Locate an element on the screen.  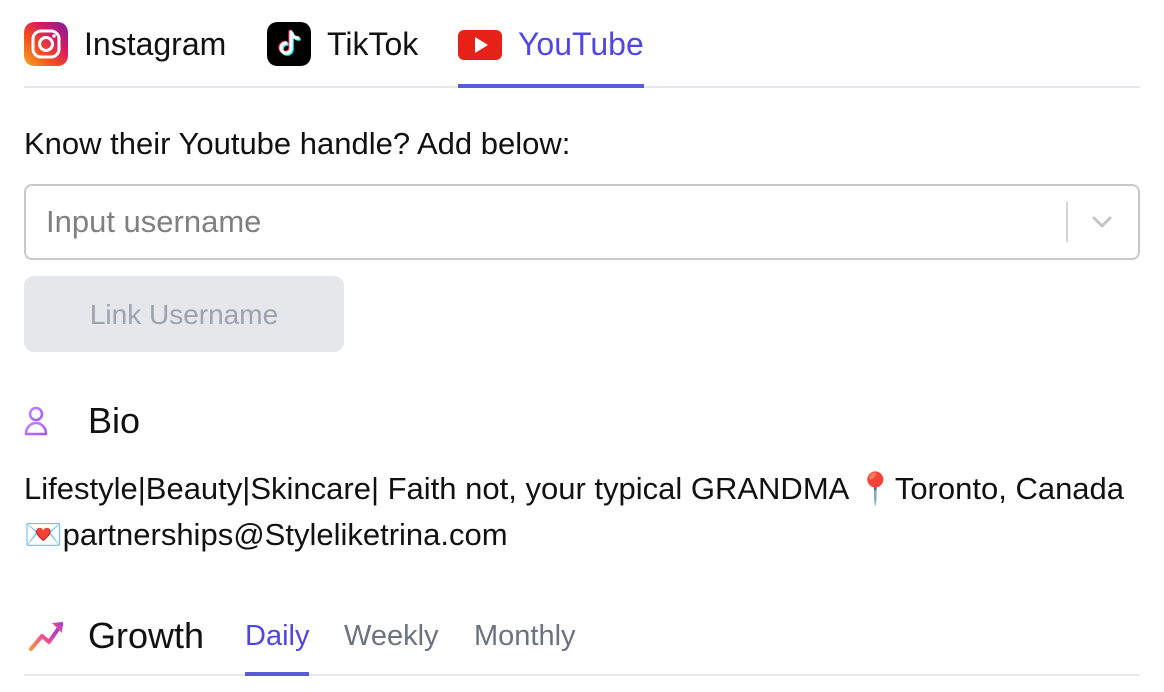
platform-tabs: Instagram TikTok YouTube is located at coordinates (582, 44).